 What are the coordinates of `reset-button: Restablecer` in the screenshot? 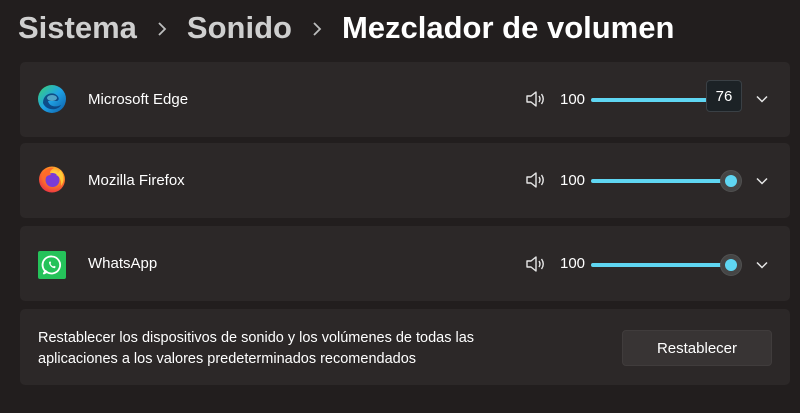 It's located at (697, 348).